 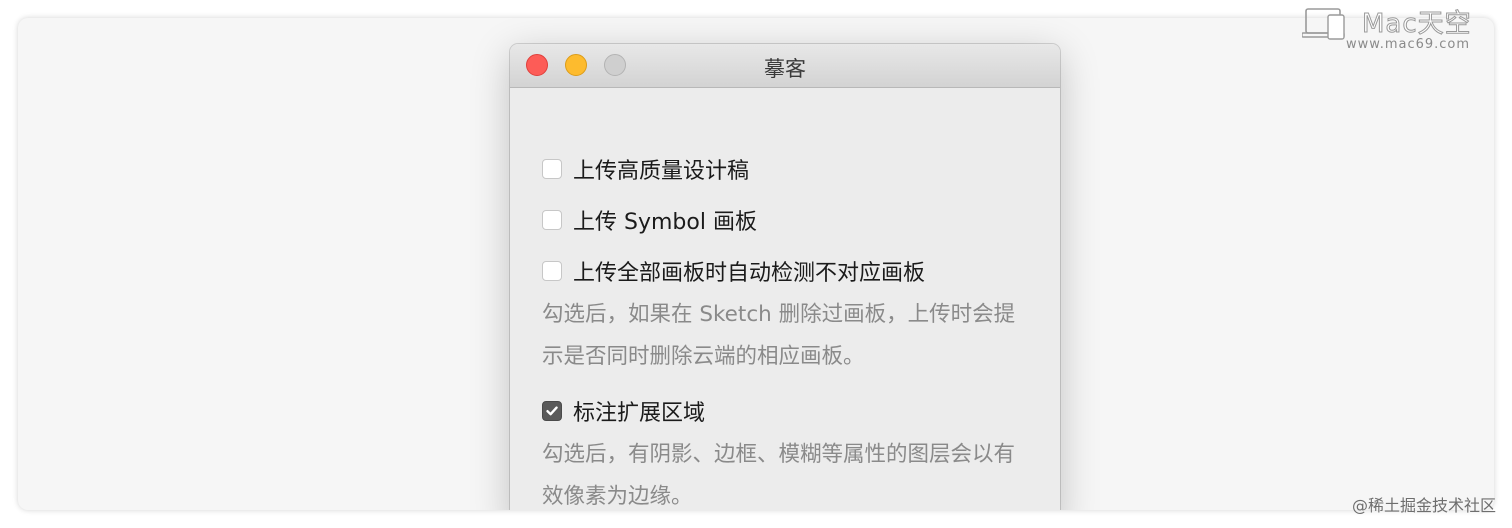 I want to click on watermark-url: www.mac69.com, so click(x=1408, y=44).